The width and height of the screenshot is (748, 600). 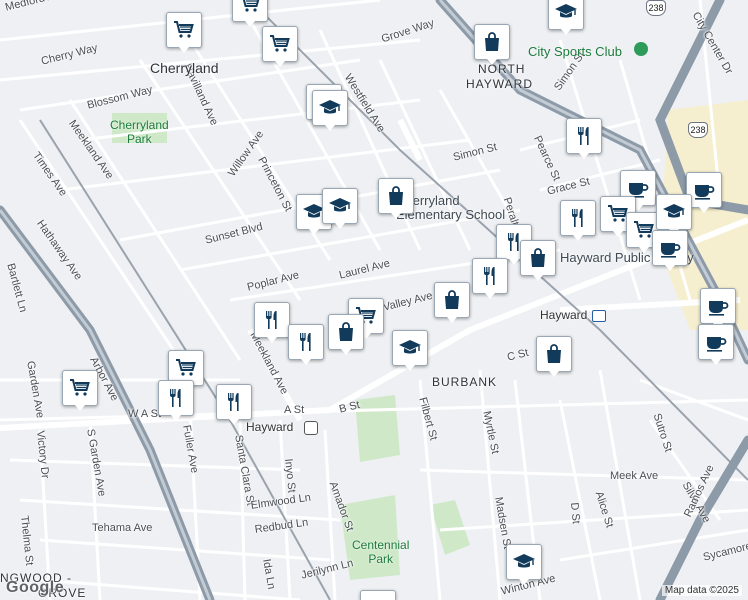 What do you see at coordinates (641, 49) in the screenshot?
I see `poi-pin-icon` at bounding box center [641, 49].